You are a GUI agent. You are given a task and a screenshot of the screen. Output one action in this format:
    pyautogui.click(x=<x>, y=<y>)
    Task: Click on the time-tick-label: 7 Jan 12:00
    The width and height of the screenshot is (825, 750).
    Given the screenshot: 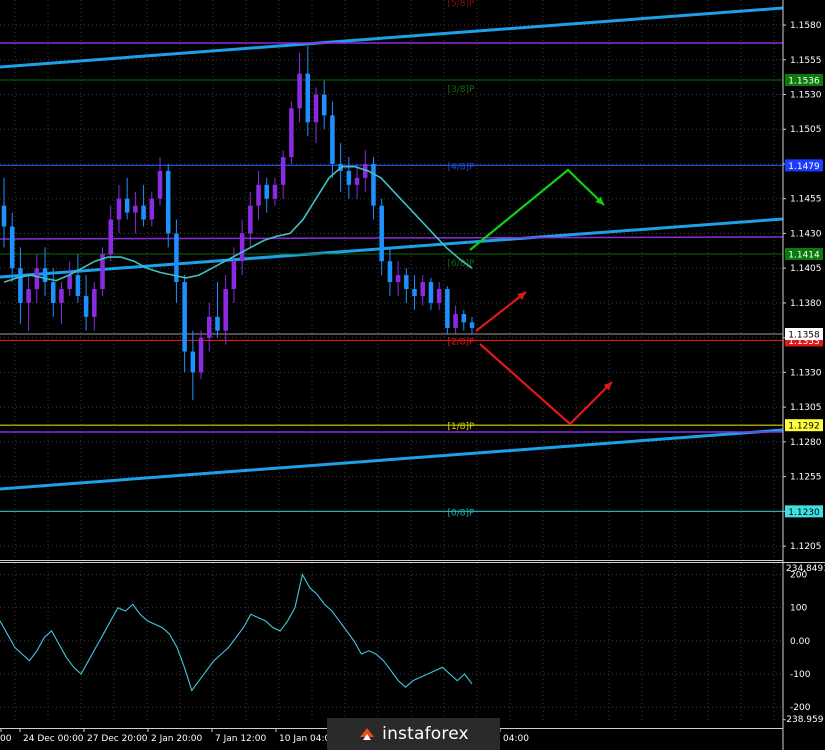 What is the action you would take?
    pyautogui.click(x=241, y=739)
    